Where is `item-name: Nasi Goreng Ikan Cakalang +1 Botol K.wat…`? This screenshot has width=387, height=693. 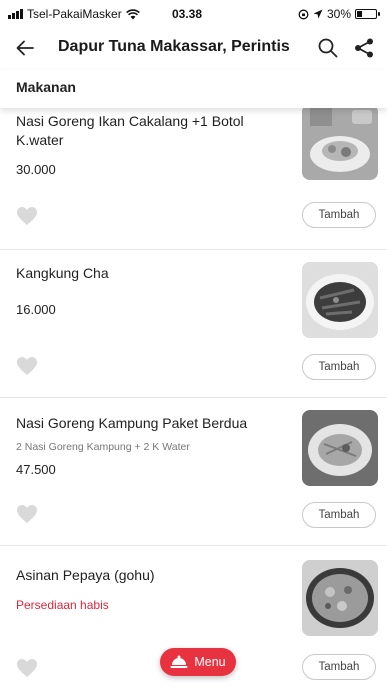
item-name: Nasi Goreng Ikan Cakalang +1 Botol K.wat… is located at coordinates (130, 130).